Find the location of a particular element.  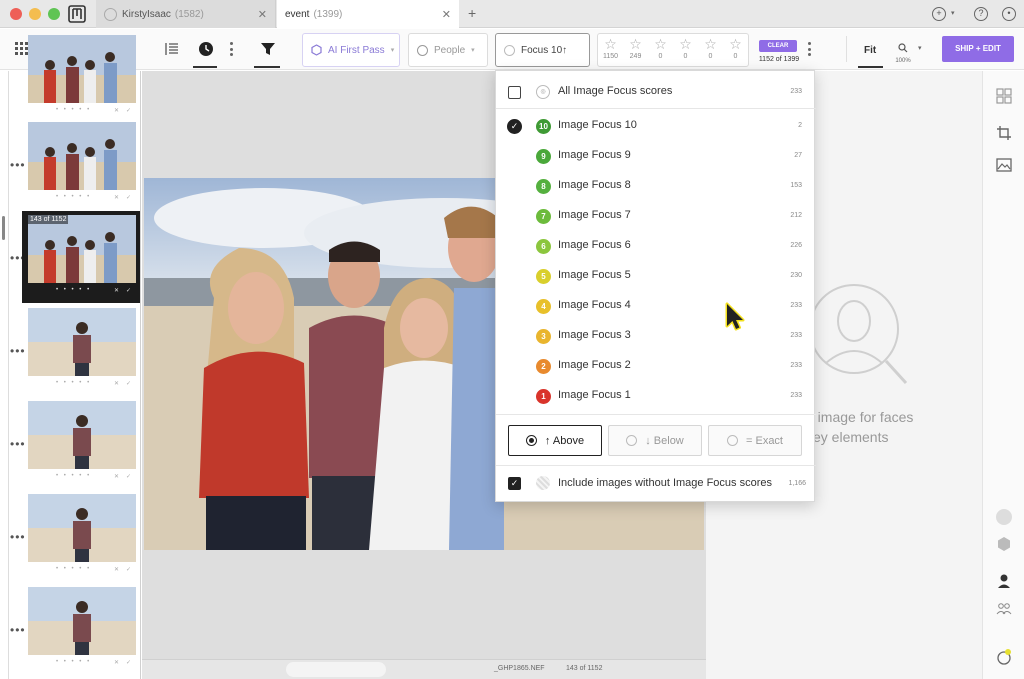

more-options-icon is located at coordinates (231, 49).